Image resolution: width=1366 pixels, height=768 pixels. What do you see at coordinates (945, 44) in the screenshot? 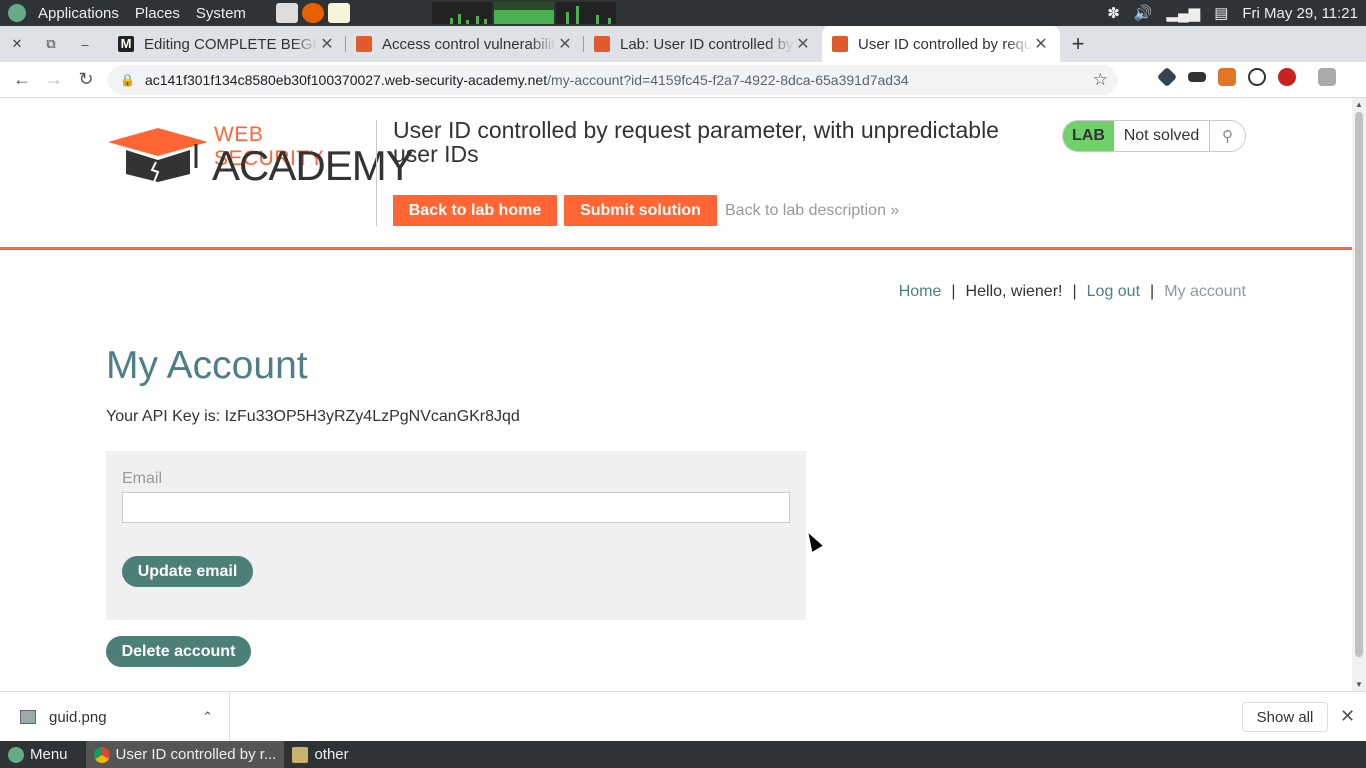
I see `tab-title: User ID controlled by requ` at bounding box center [945, 44].